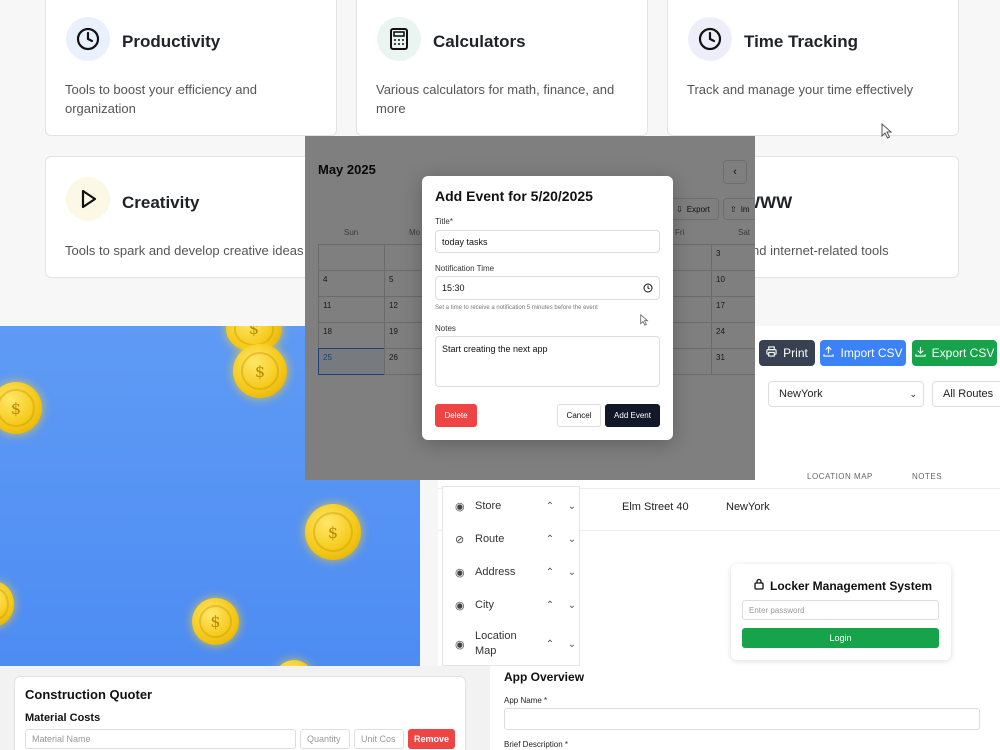  I want to click on locker-title-row: Locker Management System, so click(842, 586).